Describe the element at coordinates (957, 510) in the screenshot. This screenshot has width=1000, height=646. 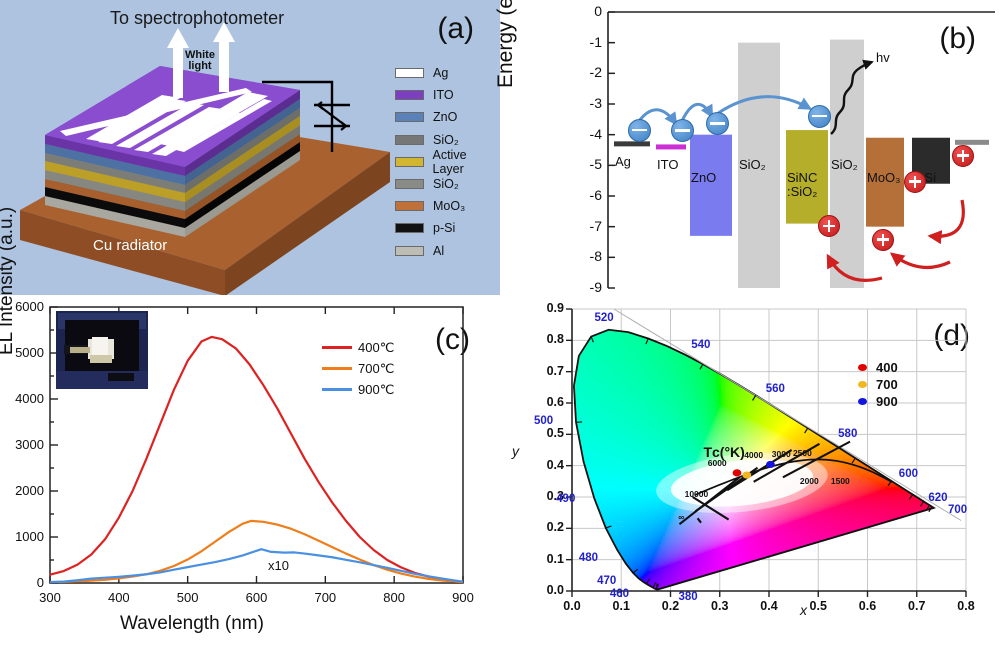
I see `wavelength-label: 700` at that location.